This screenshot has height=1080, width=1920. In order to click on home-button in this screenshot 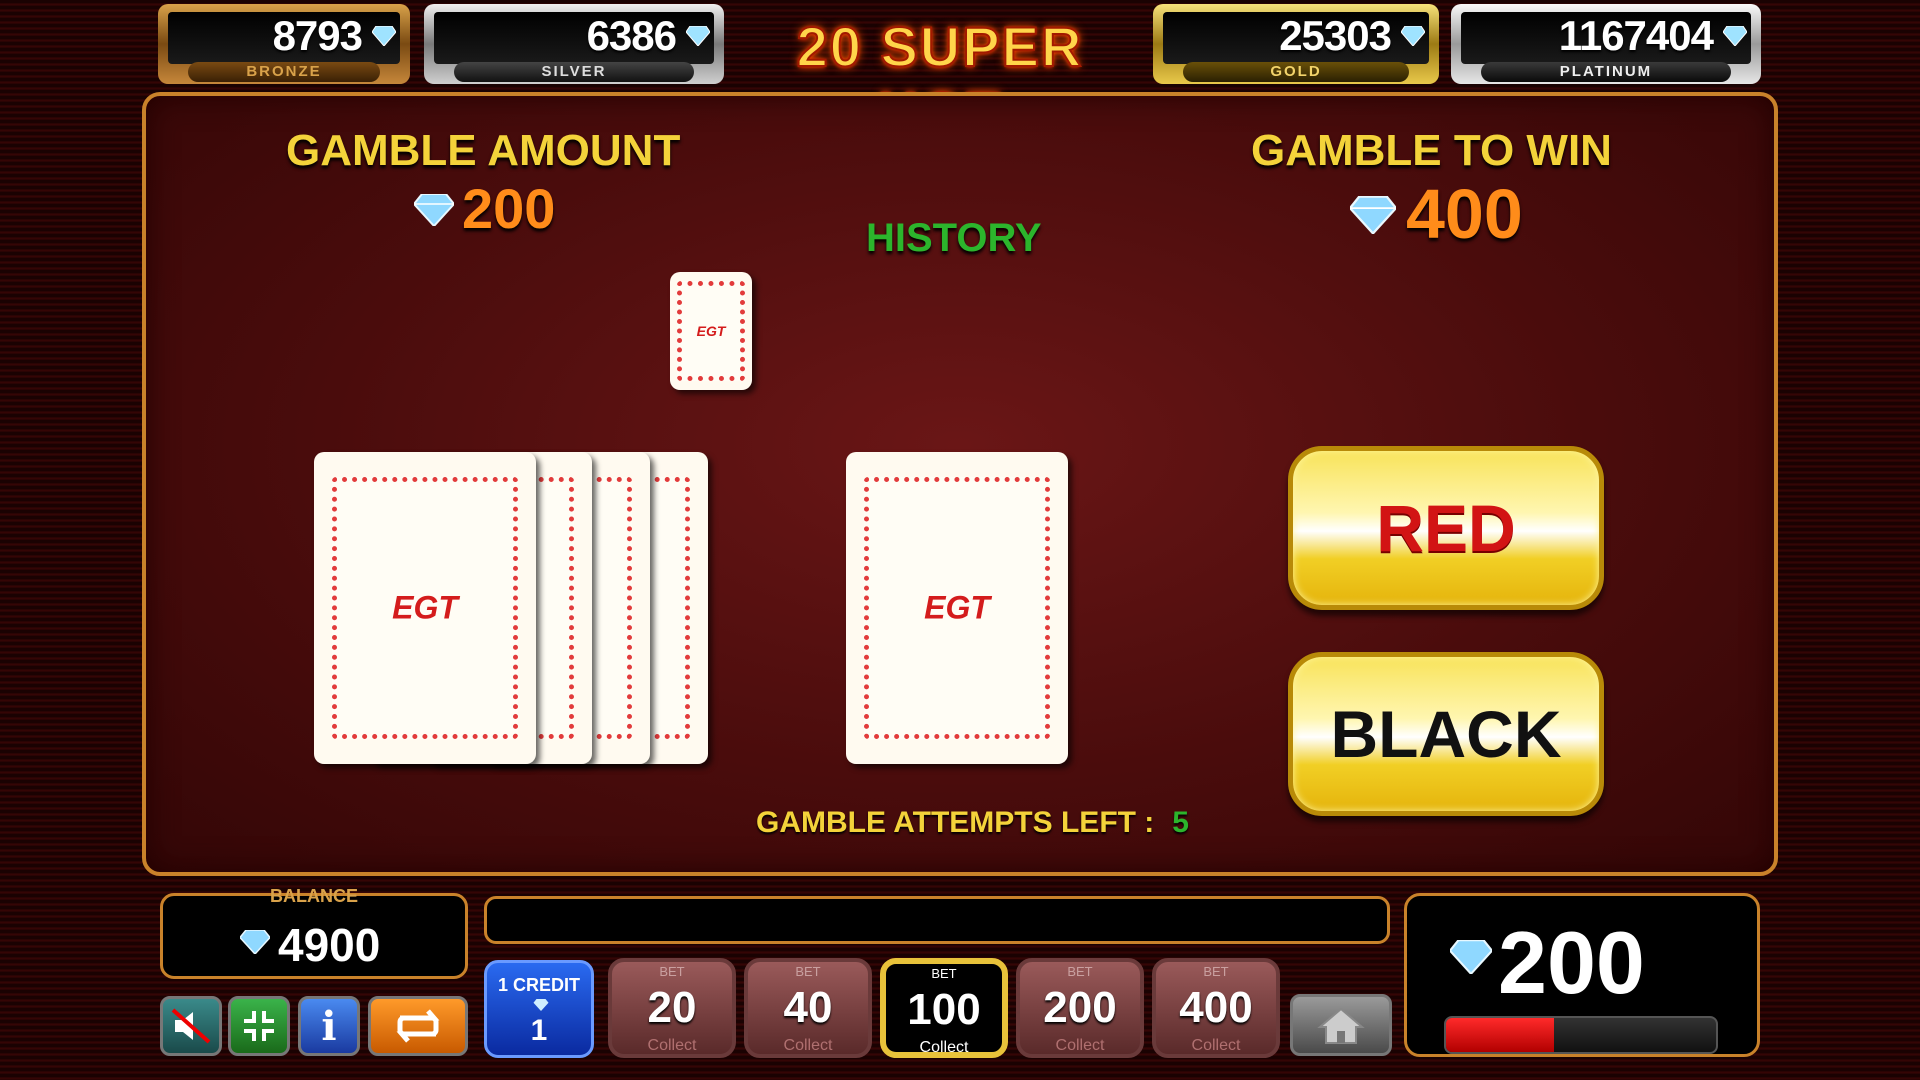, I will do `click(1341, 1025)`.